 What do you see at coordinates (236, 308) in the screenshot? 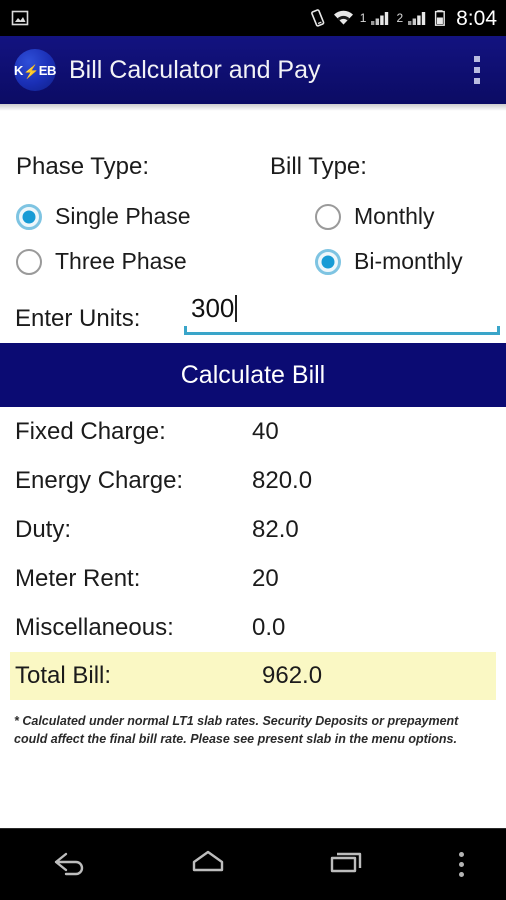
I see `text-cursor` at bounding box center [236, 308].